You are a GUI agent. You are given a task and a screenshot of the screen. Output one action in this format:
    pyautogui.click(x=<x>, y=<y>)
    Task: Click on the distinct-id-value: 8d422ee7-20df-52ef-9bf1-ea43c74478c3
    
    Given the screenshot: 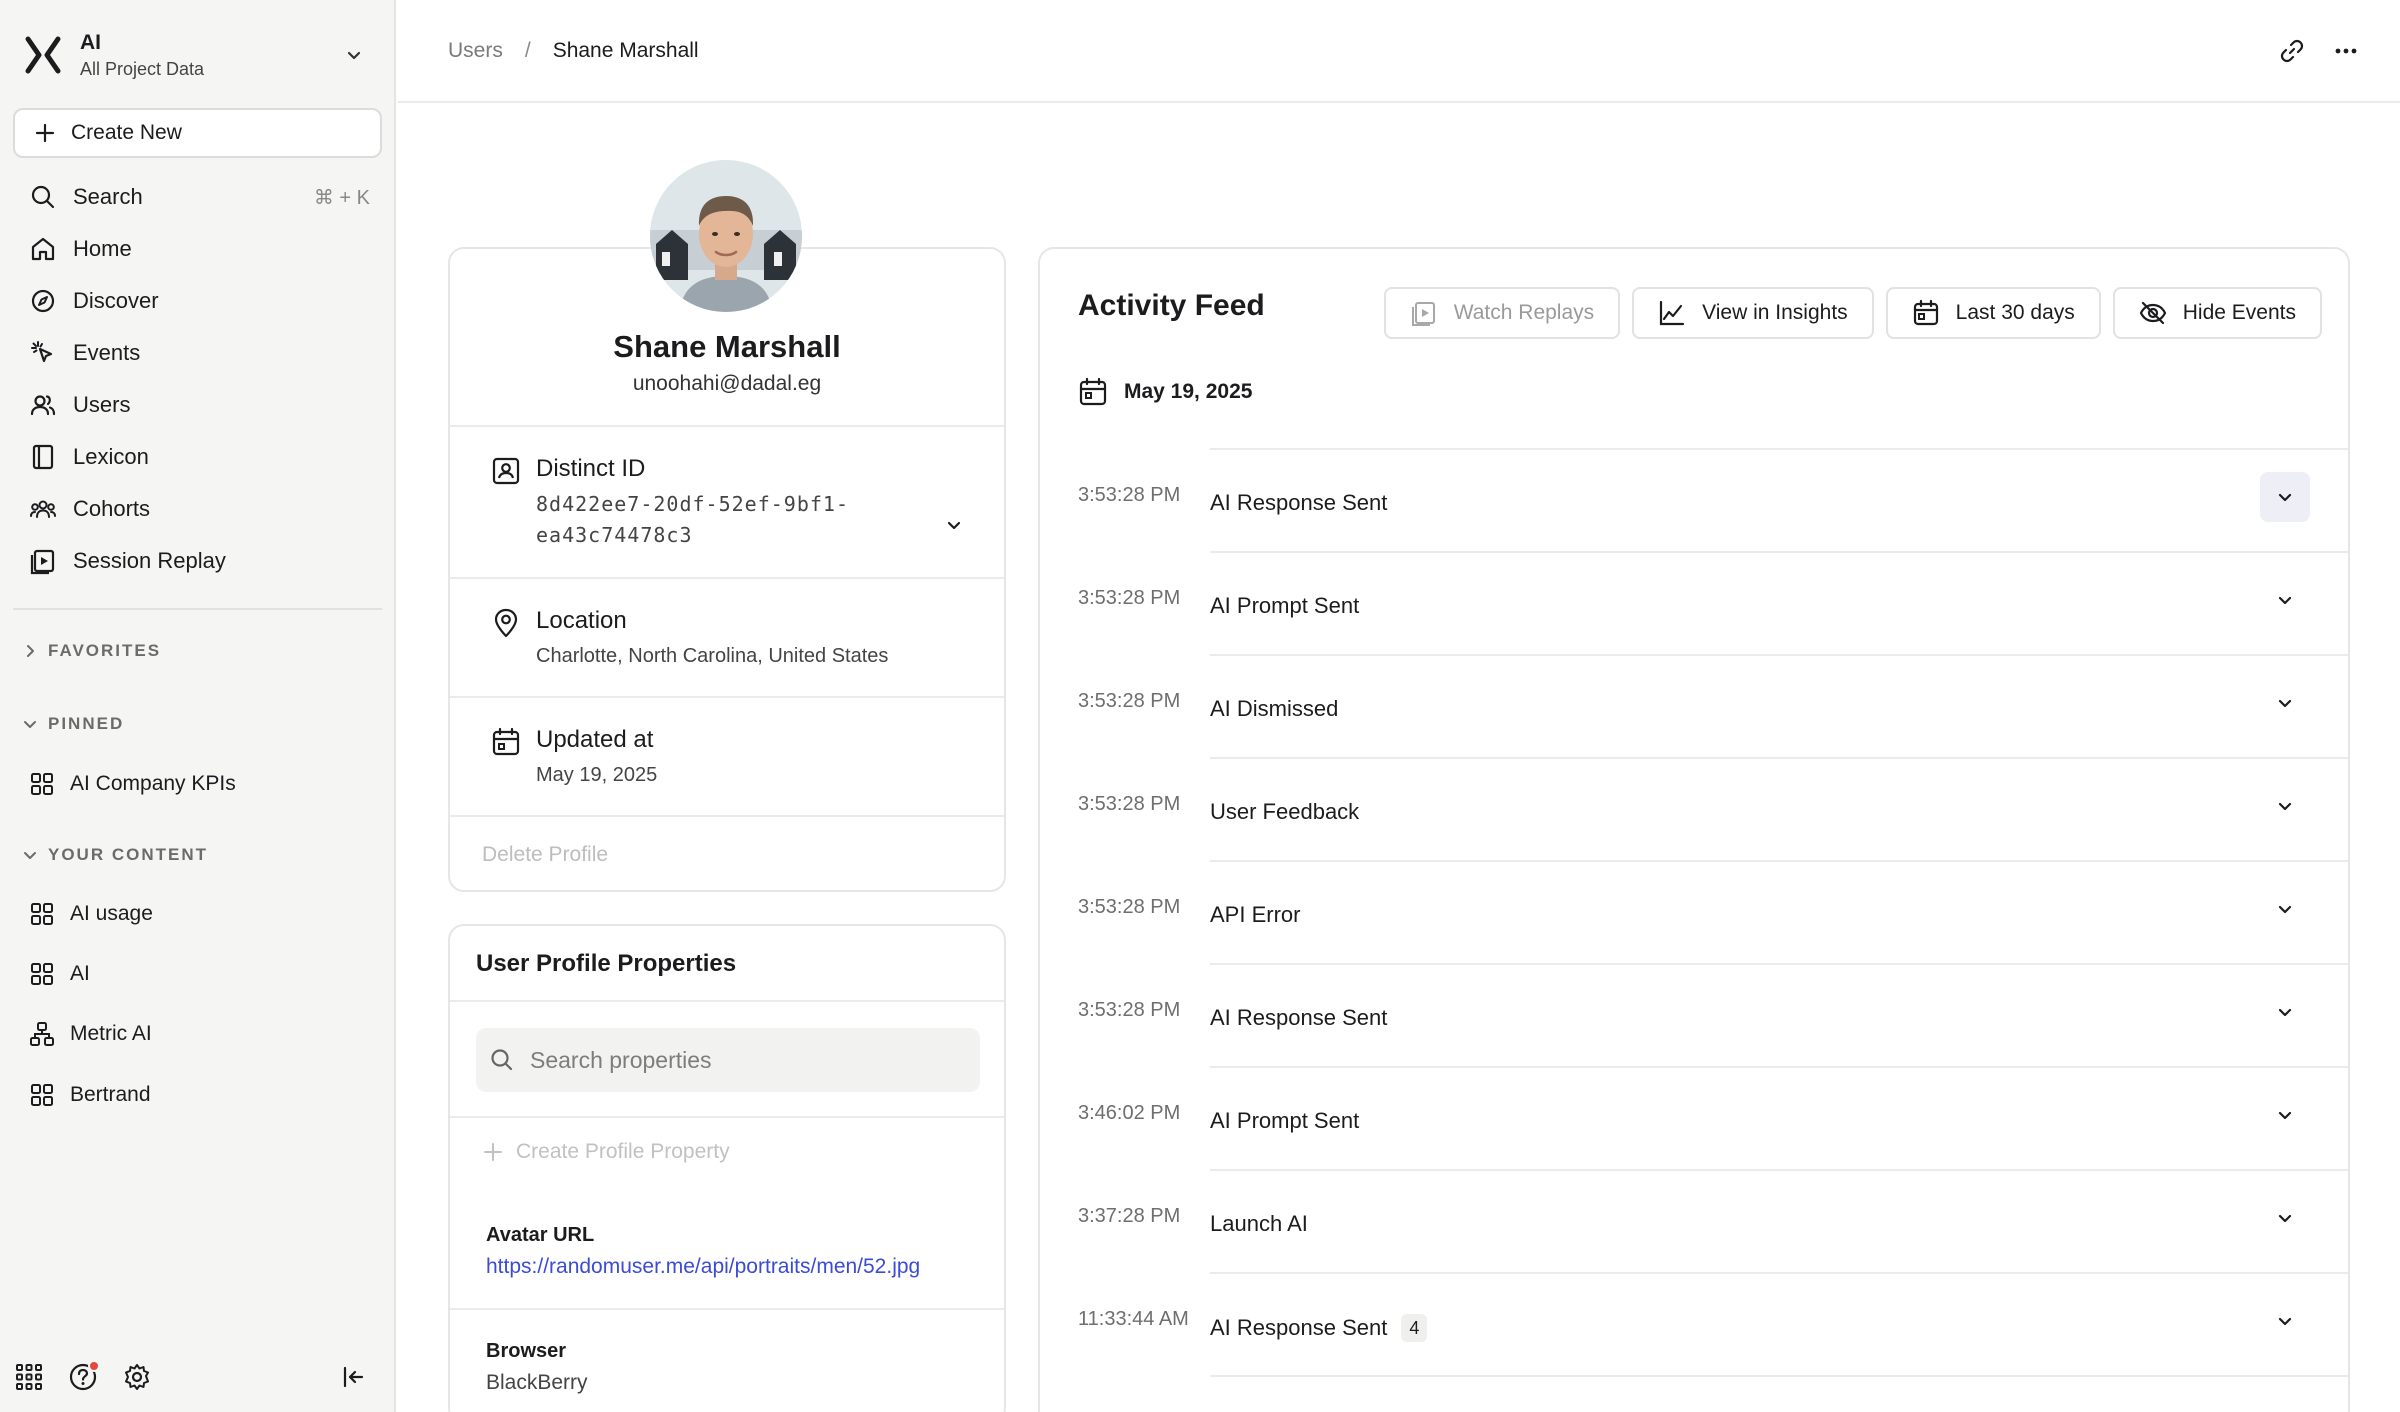 What is the action you would take?
    pyautogui.click(x=692, y=519)
    